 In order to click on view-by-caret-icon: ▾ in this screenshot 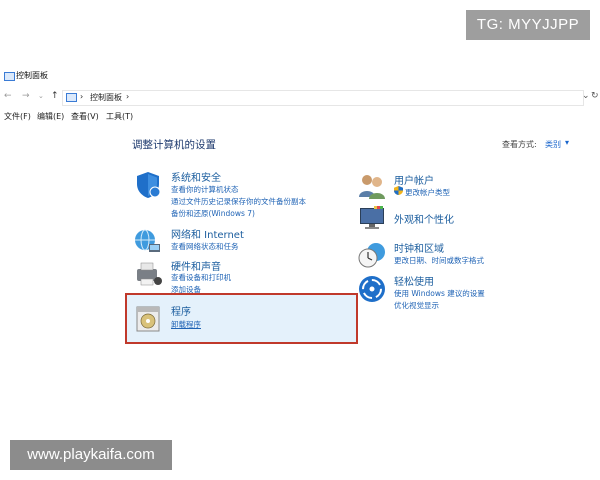, I will do `click(567, 142)`.